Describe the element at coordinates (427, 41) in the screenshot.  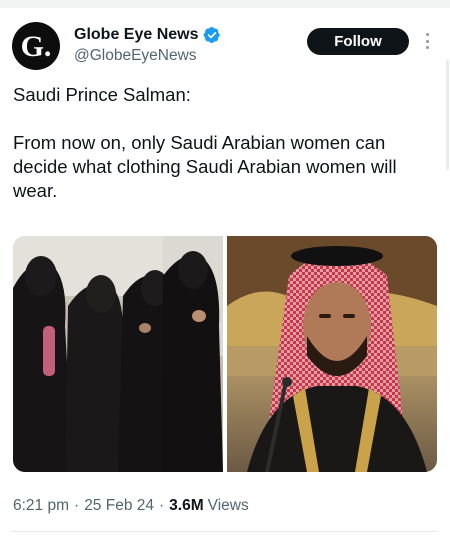
I see `more-options-icon` at that location.